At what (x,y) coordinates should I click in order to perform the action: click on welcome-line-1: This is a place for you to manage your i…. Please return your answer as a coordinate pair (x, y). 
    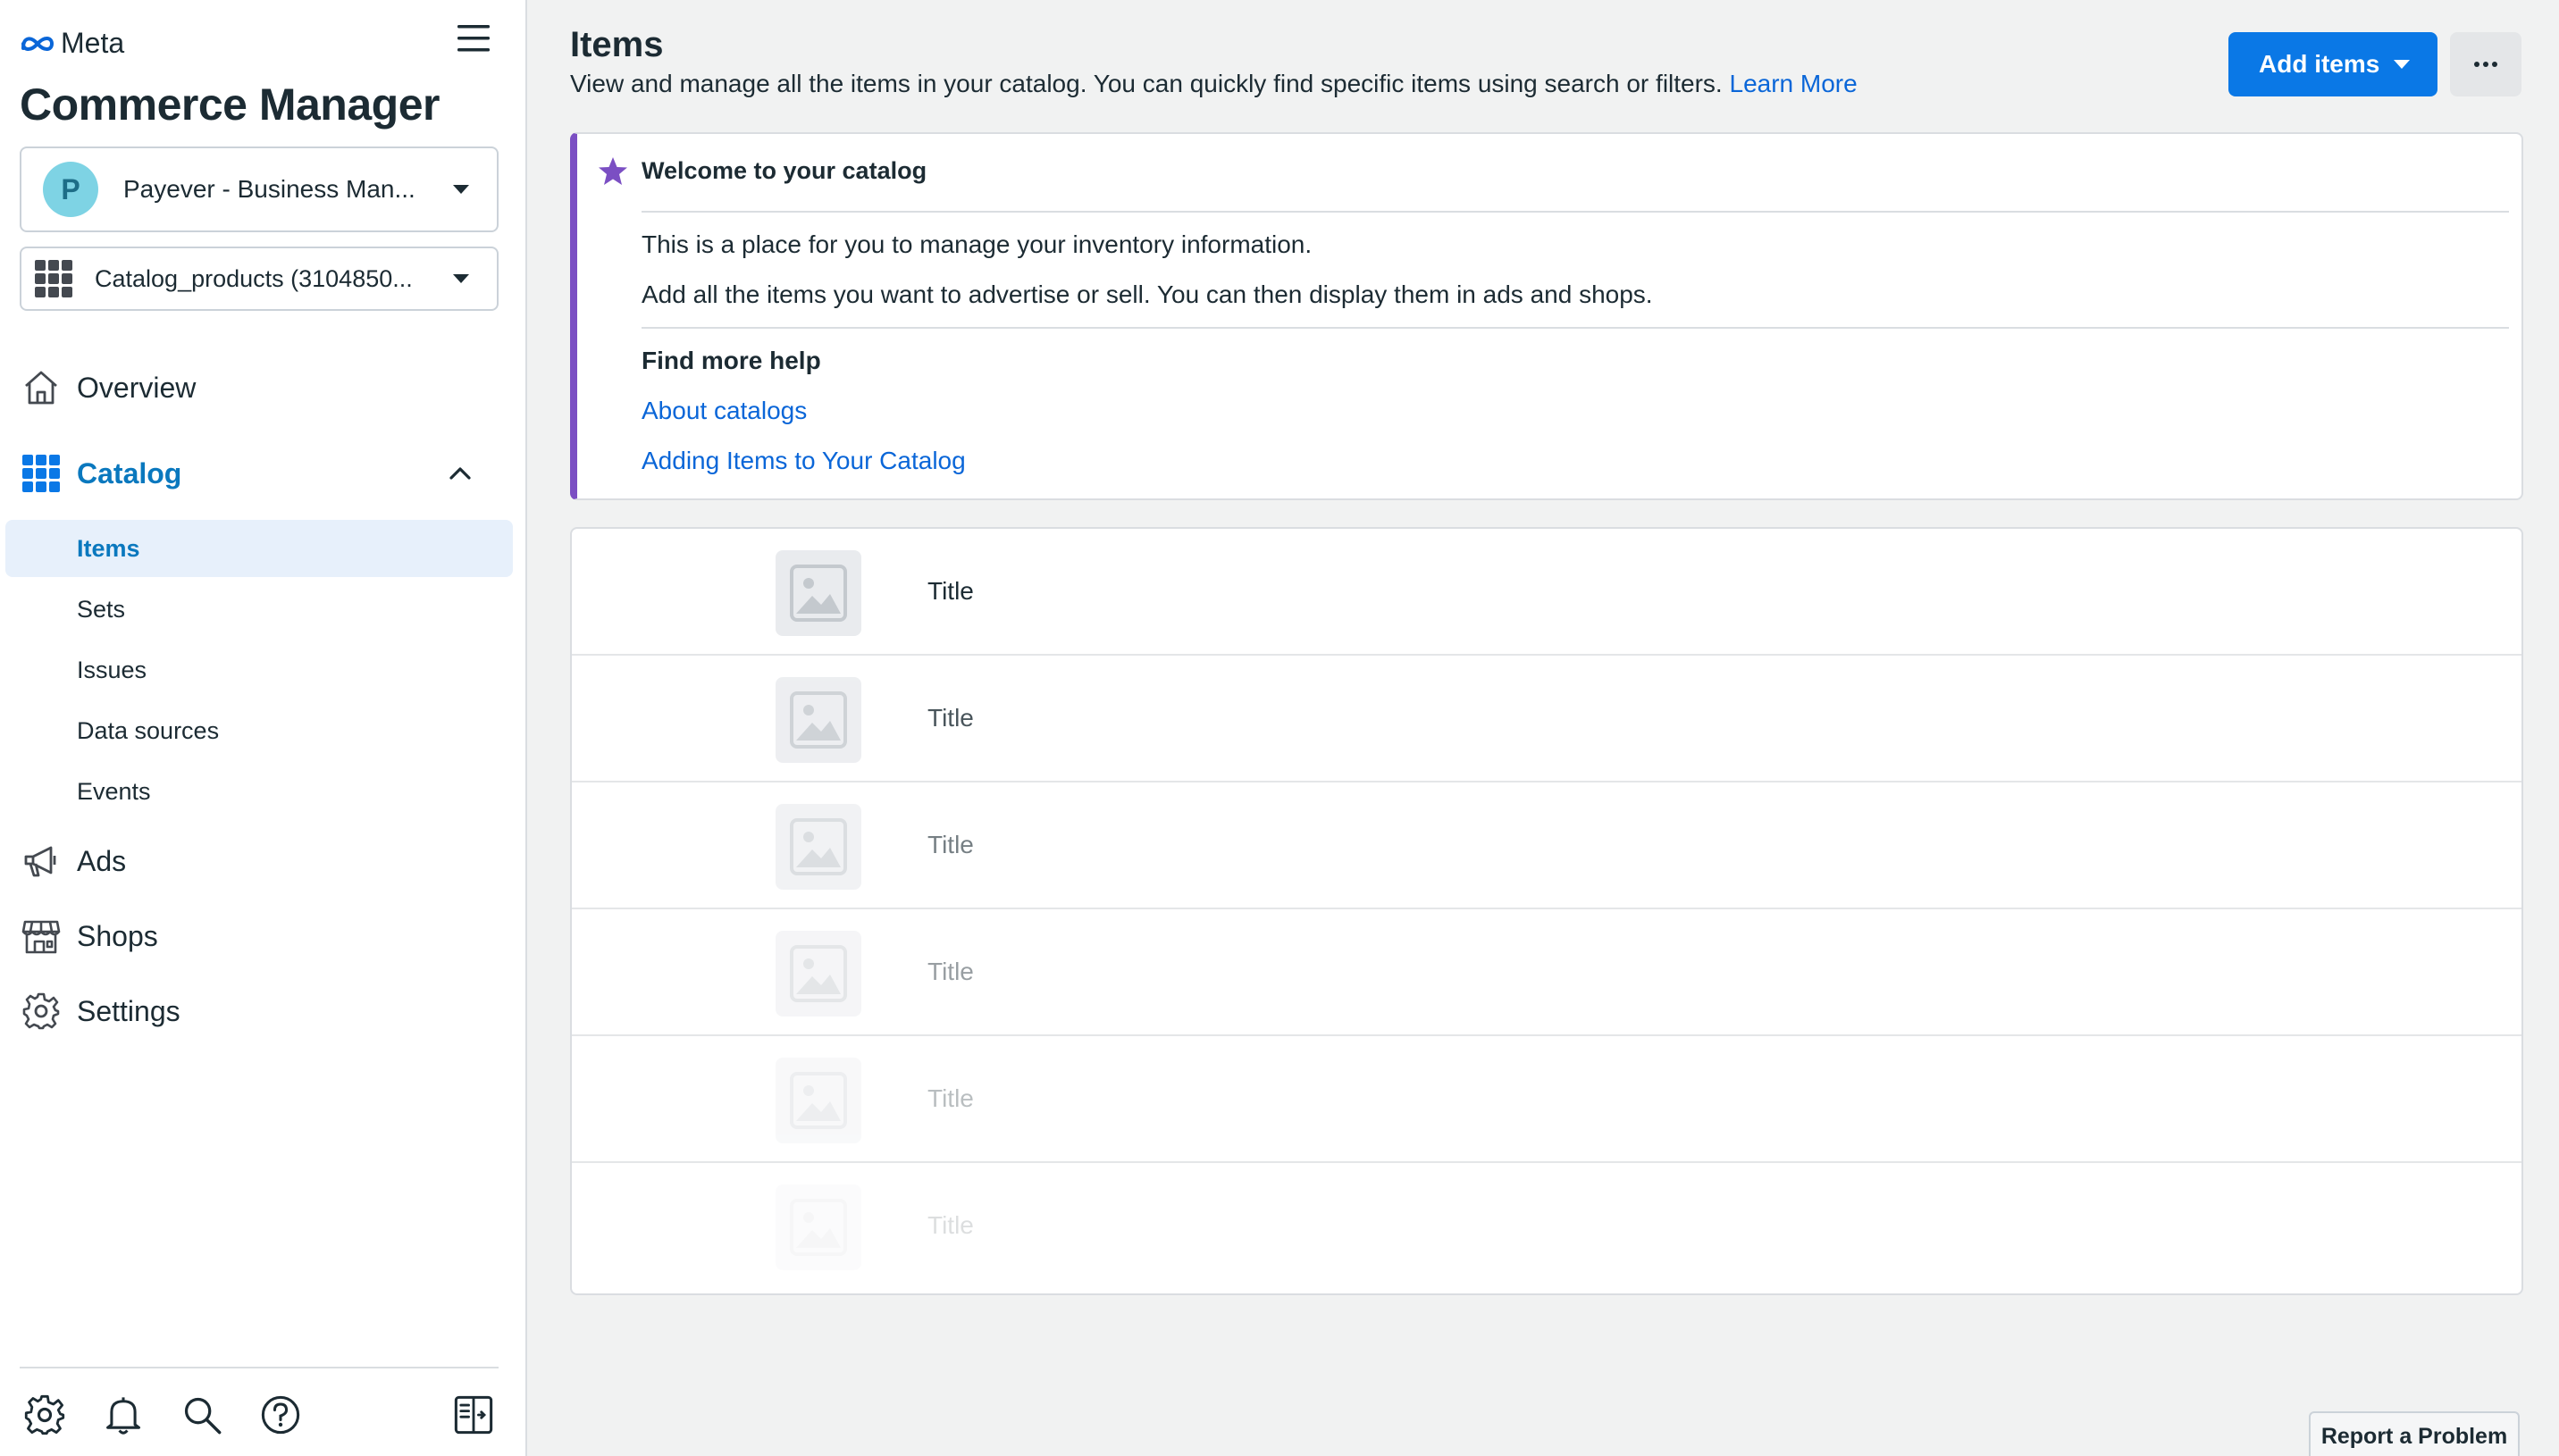
    Looking at the image, I should click on (977, 244).